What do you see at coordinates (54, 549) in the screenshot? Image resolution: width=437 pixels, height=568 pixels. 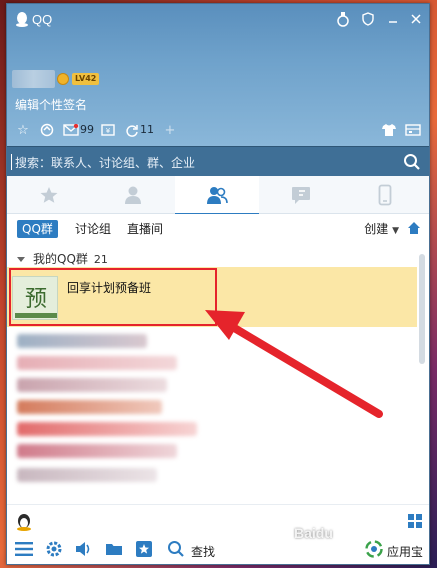 I see `settings-gear-icon` at bounding box center [54, 549].